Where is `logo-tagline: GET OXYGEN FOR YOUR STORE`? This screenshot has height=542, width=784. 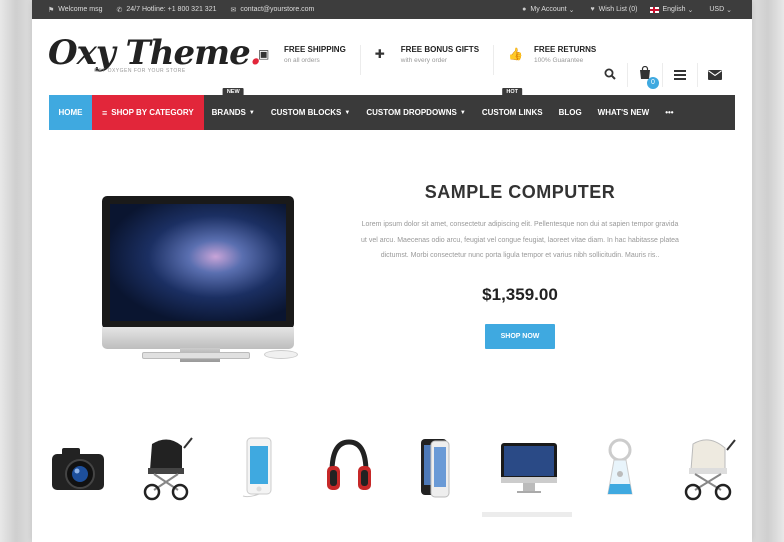 logo-tagline: GET OXYGEN FOR YOUR STORE is located at coordinates (140, 71).